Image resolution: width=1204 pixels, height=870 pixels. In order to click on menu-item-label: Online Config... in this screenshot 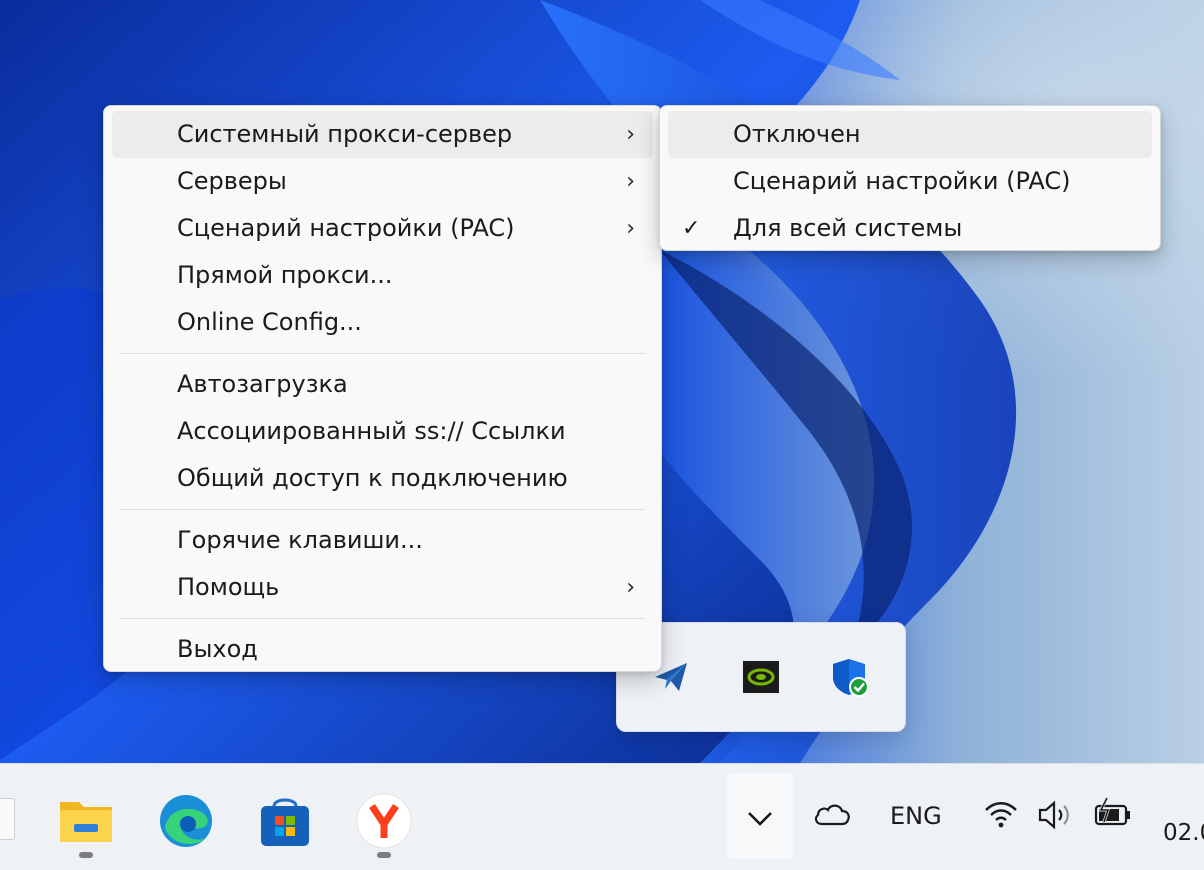, I will do `click(269, 322)`.